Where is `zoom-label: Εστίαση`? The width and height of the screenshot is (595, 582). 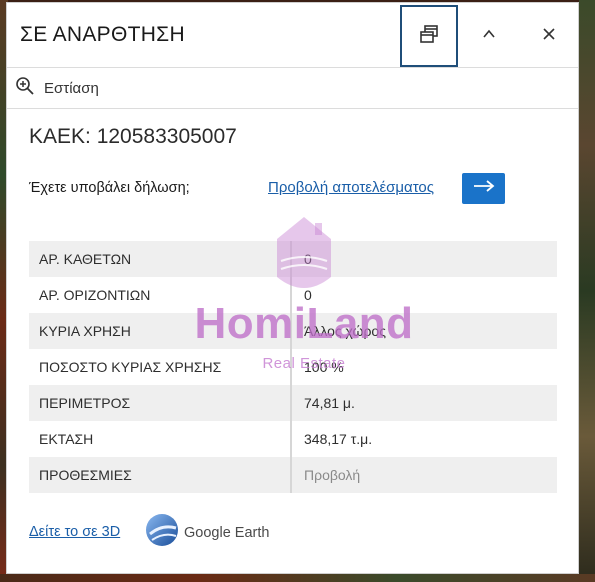
zoom-label: Εστίαση is located at coordinates (71, 88).